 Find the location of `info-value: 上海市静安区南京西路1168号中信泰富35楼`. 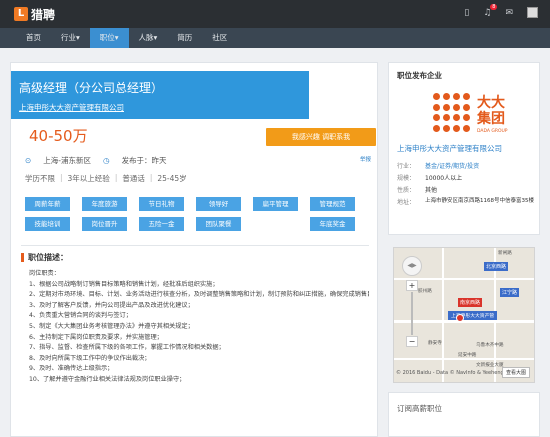

info-value: 上海市静安区南京西路1168号中信泰富35楼 is located at coordinates (479, 201).